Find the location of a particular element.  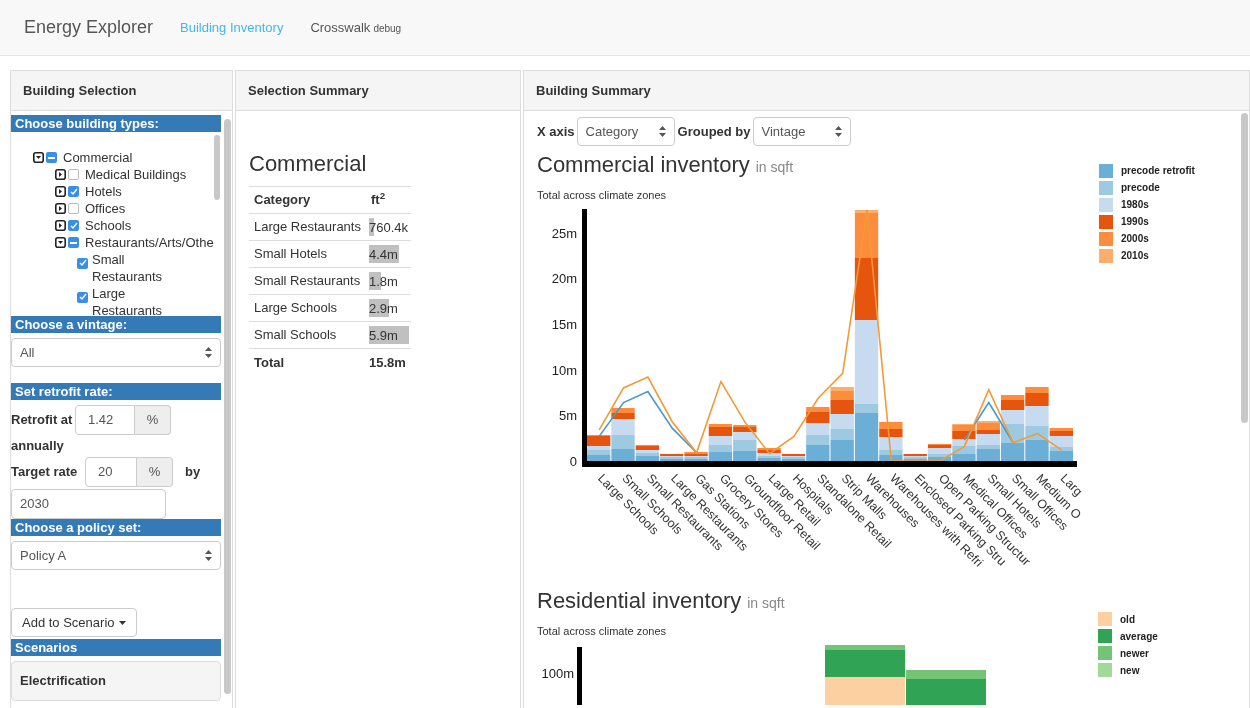

retrofit-rate-field: 1.42 is located at coordinates (105, 420).